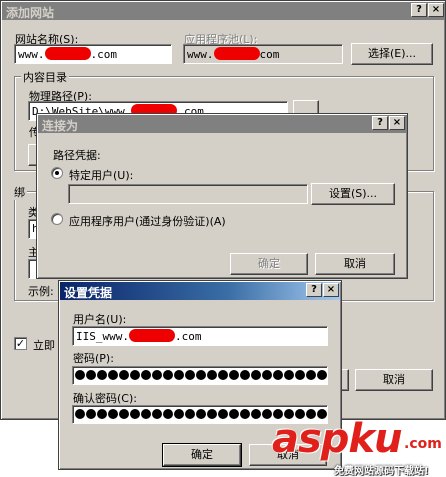 This screenshot has height=477, width=446. What do you see at coordinates (60, 126) in the screenshot?
I see `connect-as-title: 连接为` at bounding box center [60, 126].